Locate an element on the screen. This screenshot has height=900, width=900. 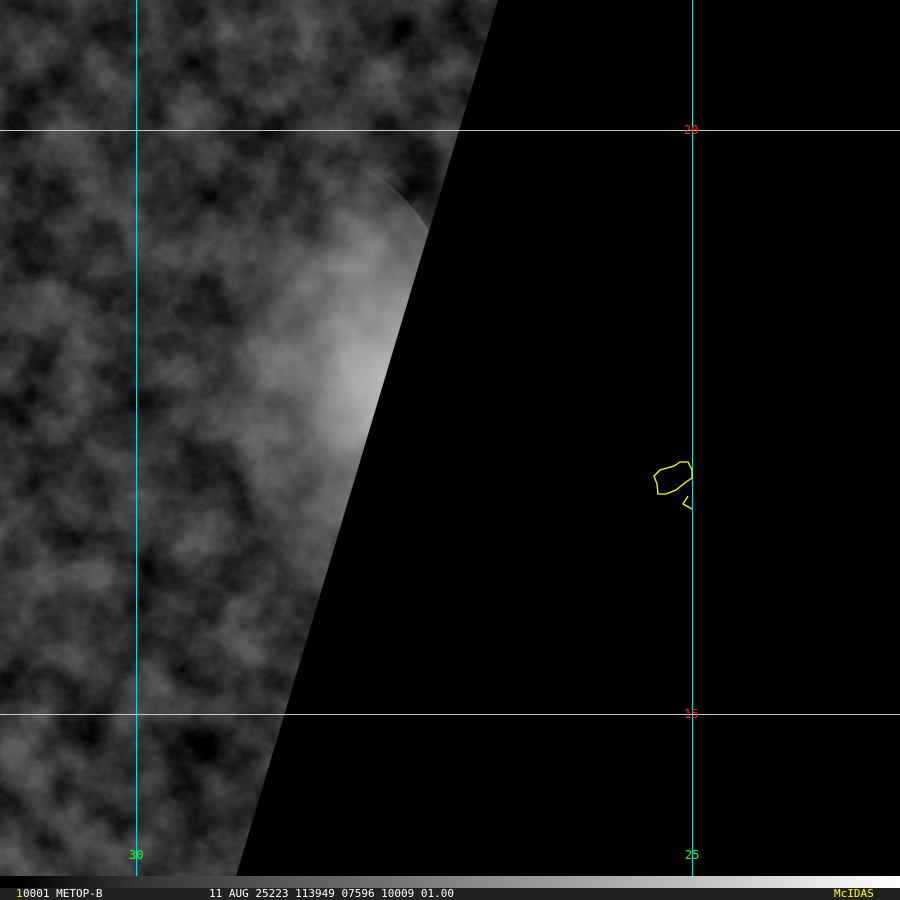
island-coastline-small is located at coordinates (687, 502).